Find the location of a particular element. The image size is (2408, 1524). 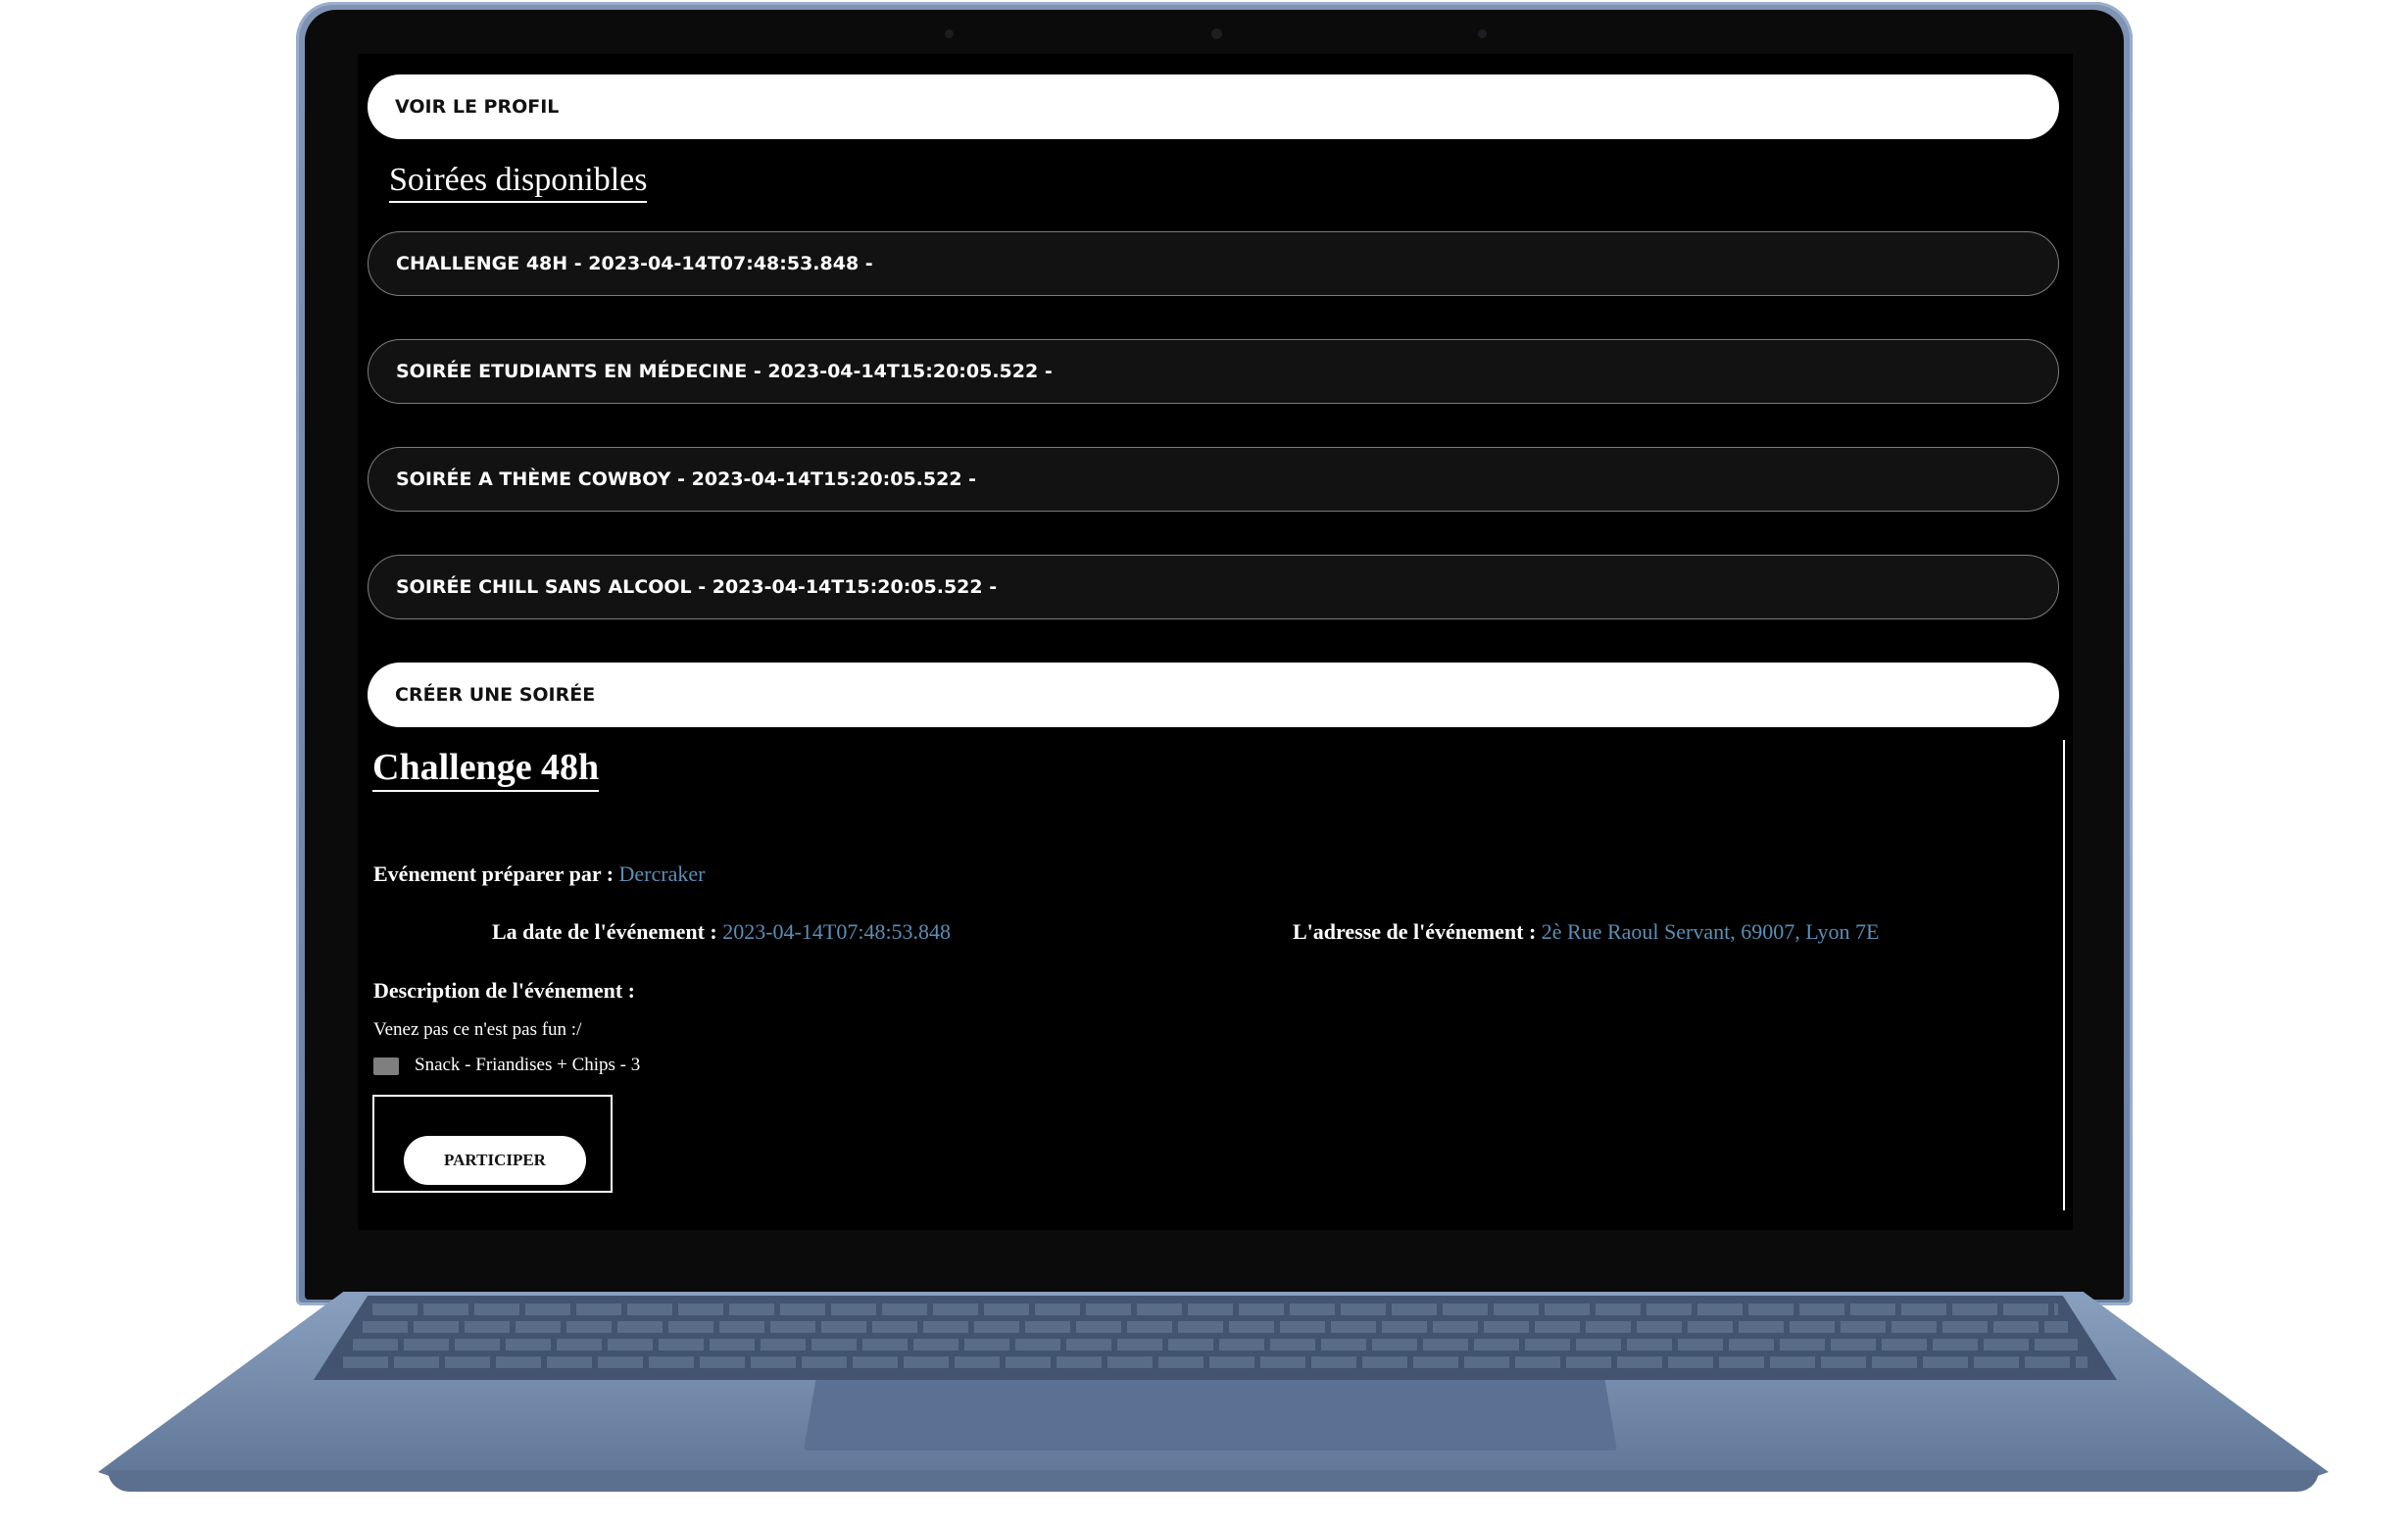

camera-icon is located at coordinates (1217, 33).